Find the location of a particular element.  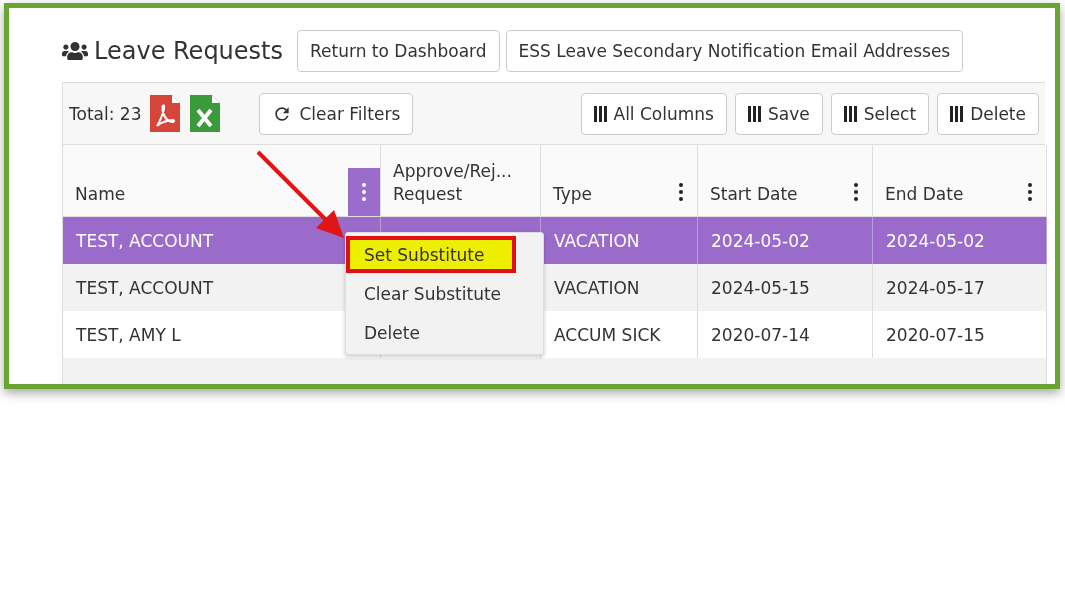

column-header: Type is located at coordinates (619, 181).